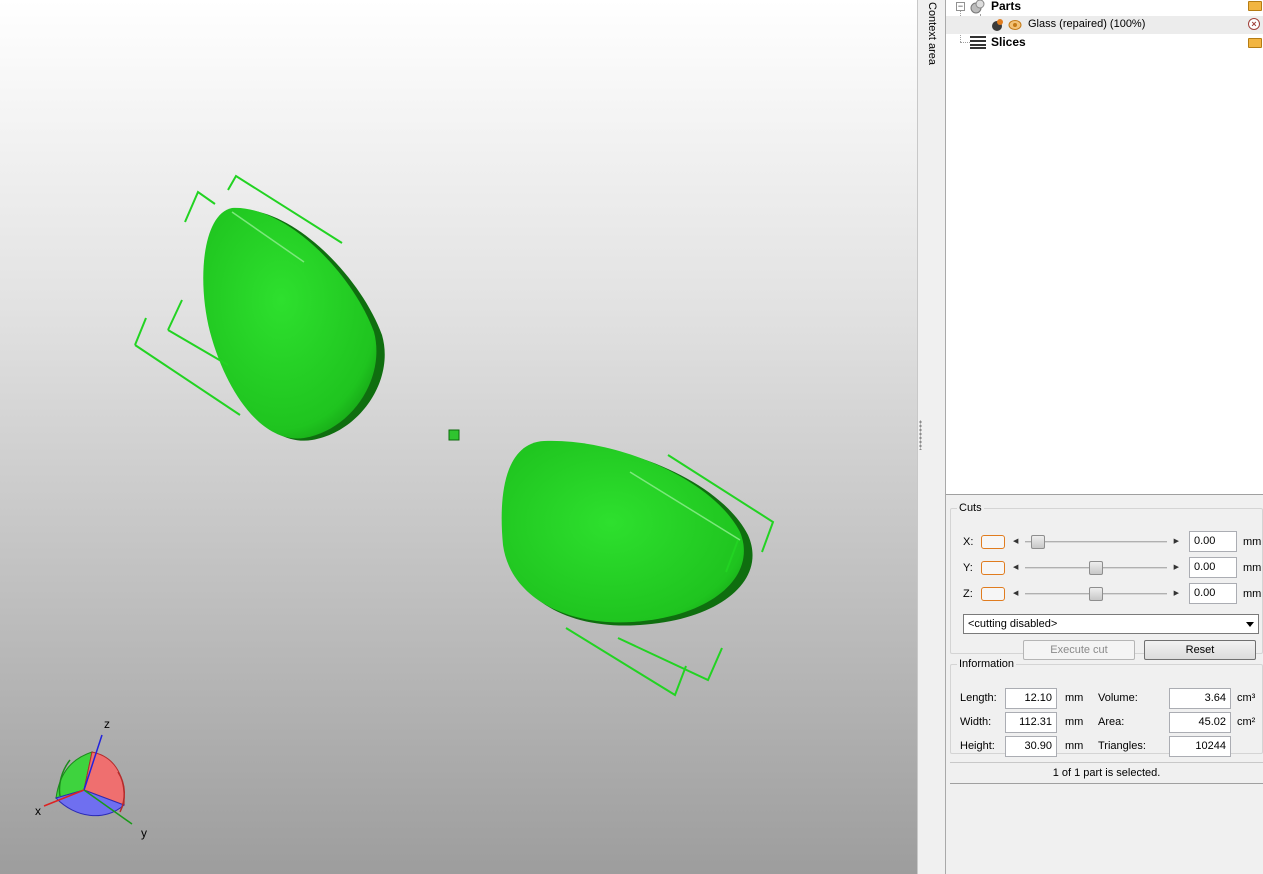  What do you see at coordinates (1074, 698) in the screenshot?
I see `length-unit: mm` at bounding box center [1074, 698].